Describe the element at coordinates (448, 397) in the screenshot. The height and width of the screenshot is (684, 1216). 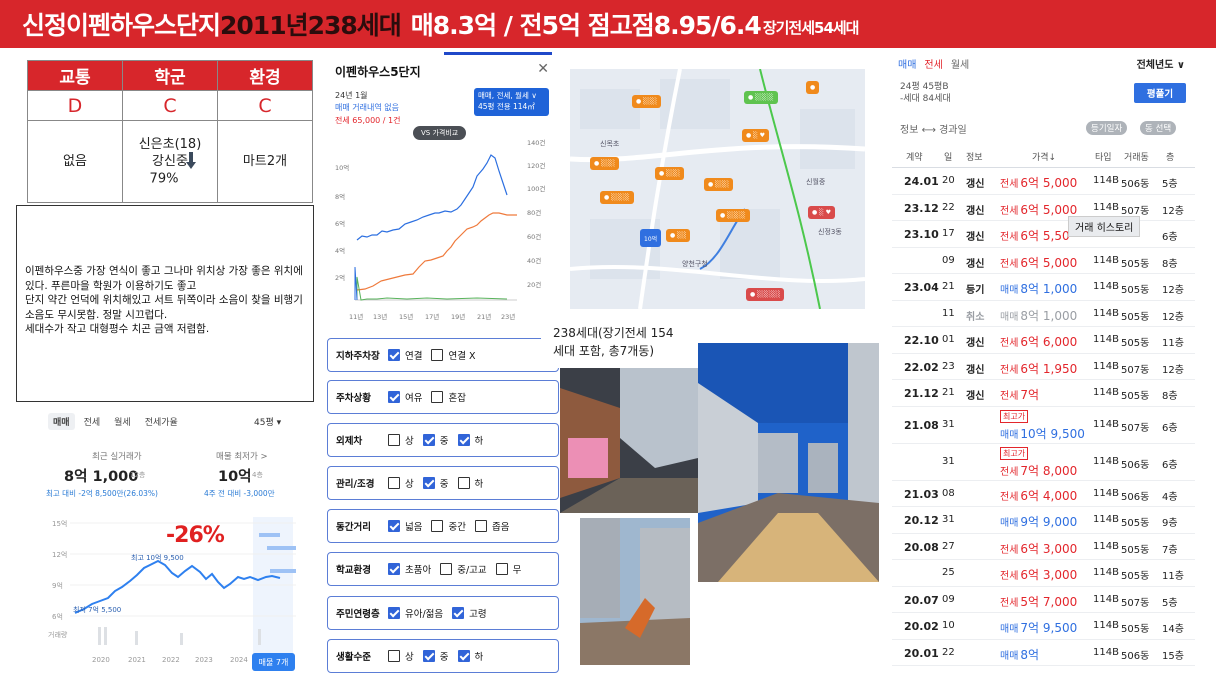
I see `checklist-option: 혼잡` at that location.